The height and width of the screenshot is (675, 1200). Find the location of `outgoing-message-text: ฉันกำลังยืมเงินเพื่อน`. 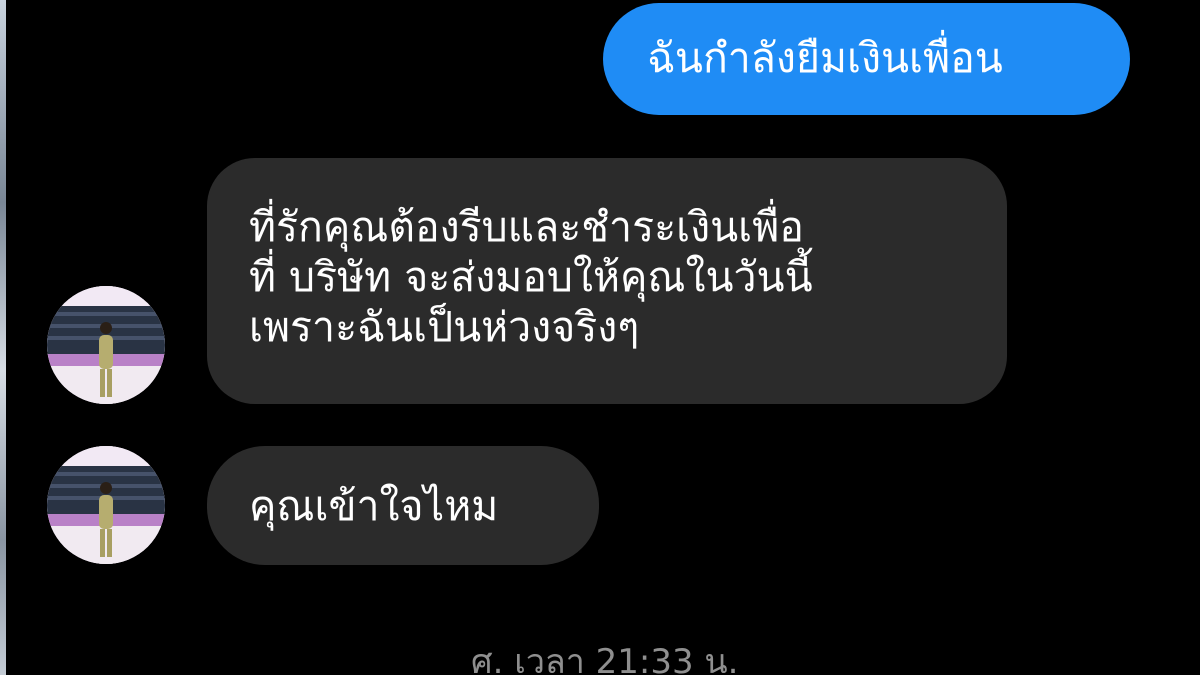

outgoing-message-text: ฉันกำลังยืมเงินเพื่อน is located at coordinates (825, 58).